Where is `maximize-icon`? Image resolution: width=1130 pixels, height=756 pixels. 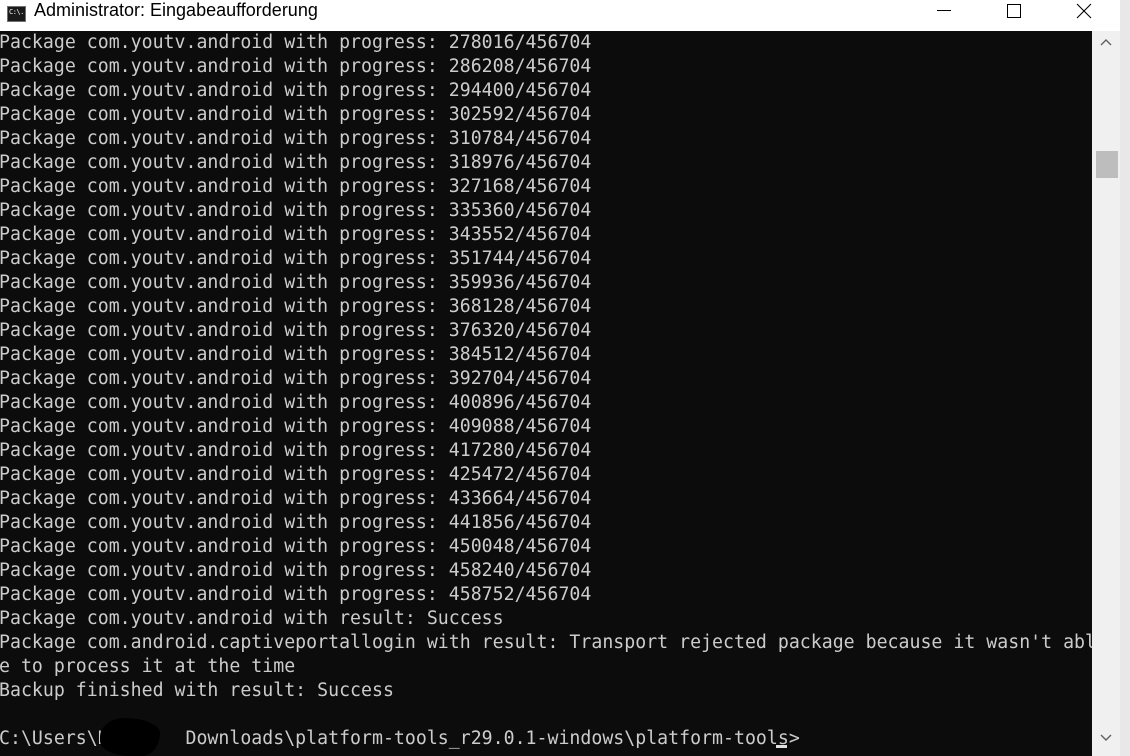 maximize-icon is located at coordinates (1014, 11).